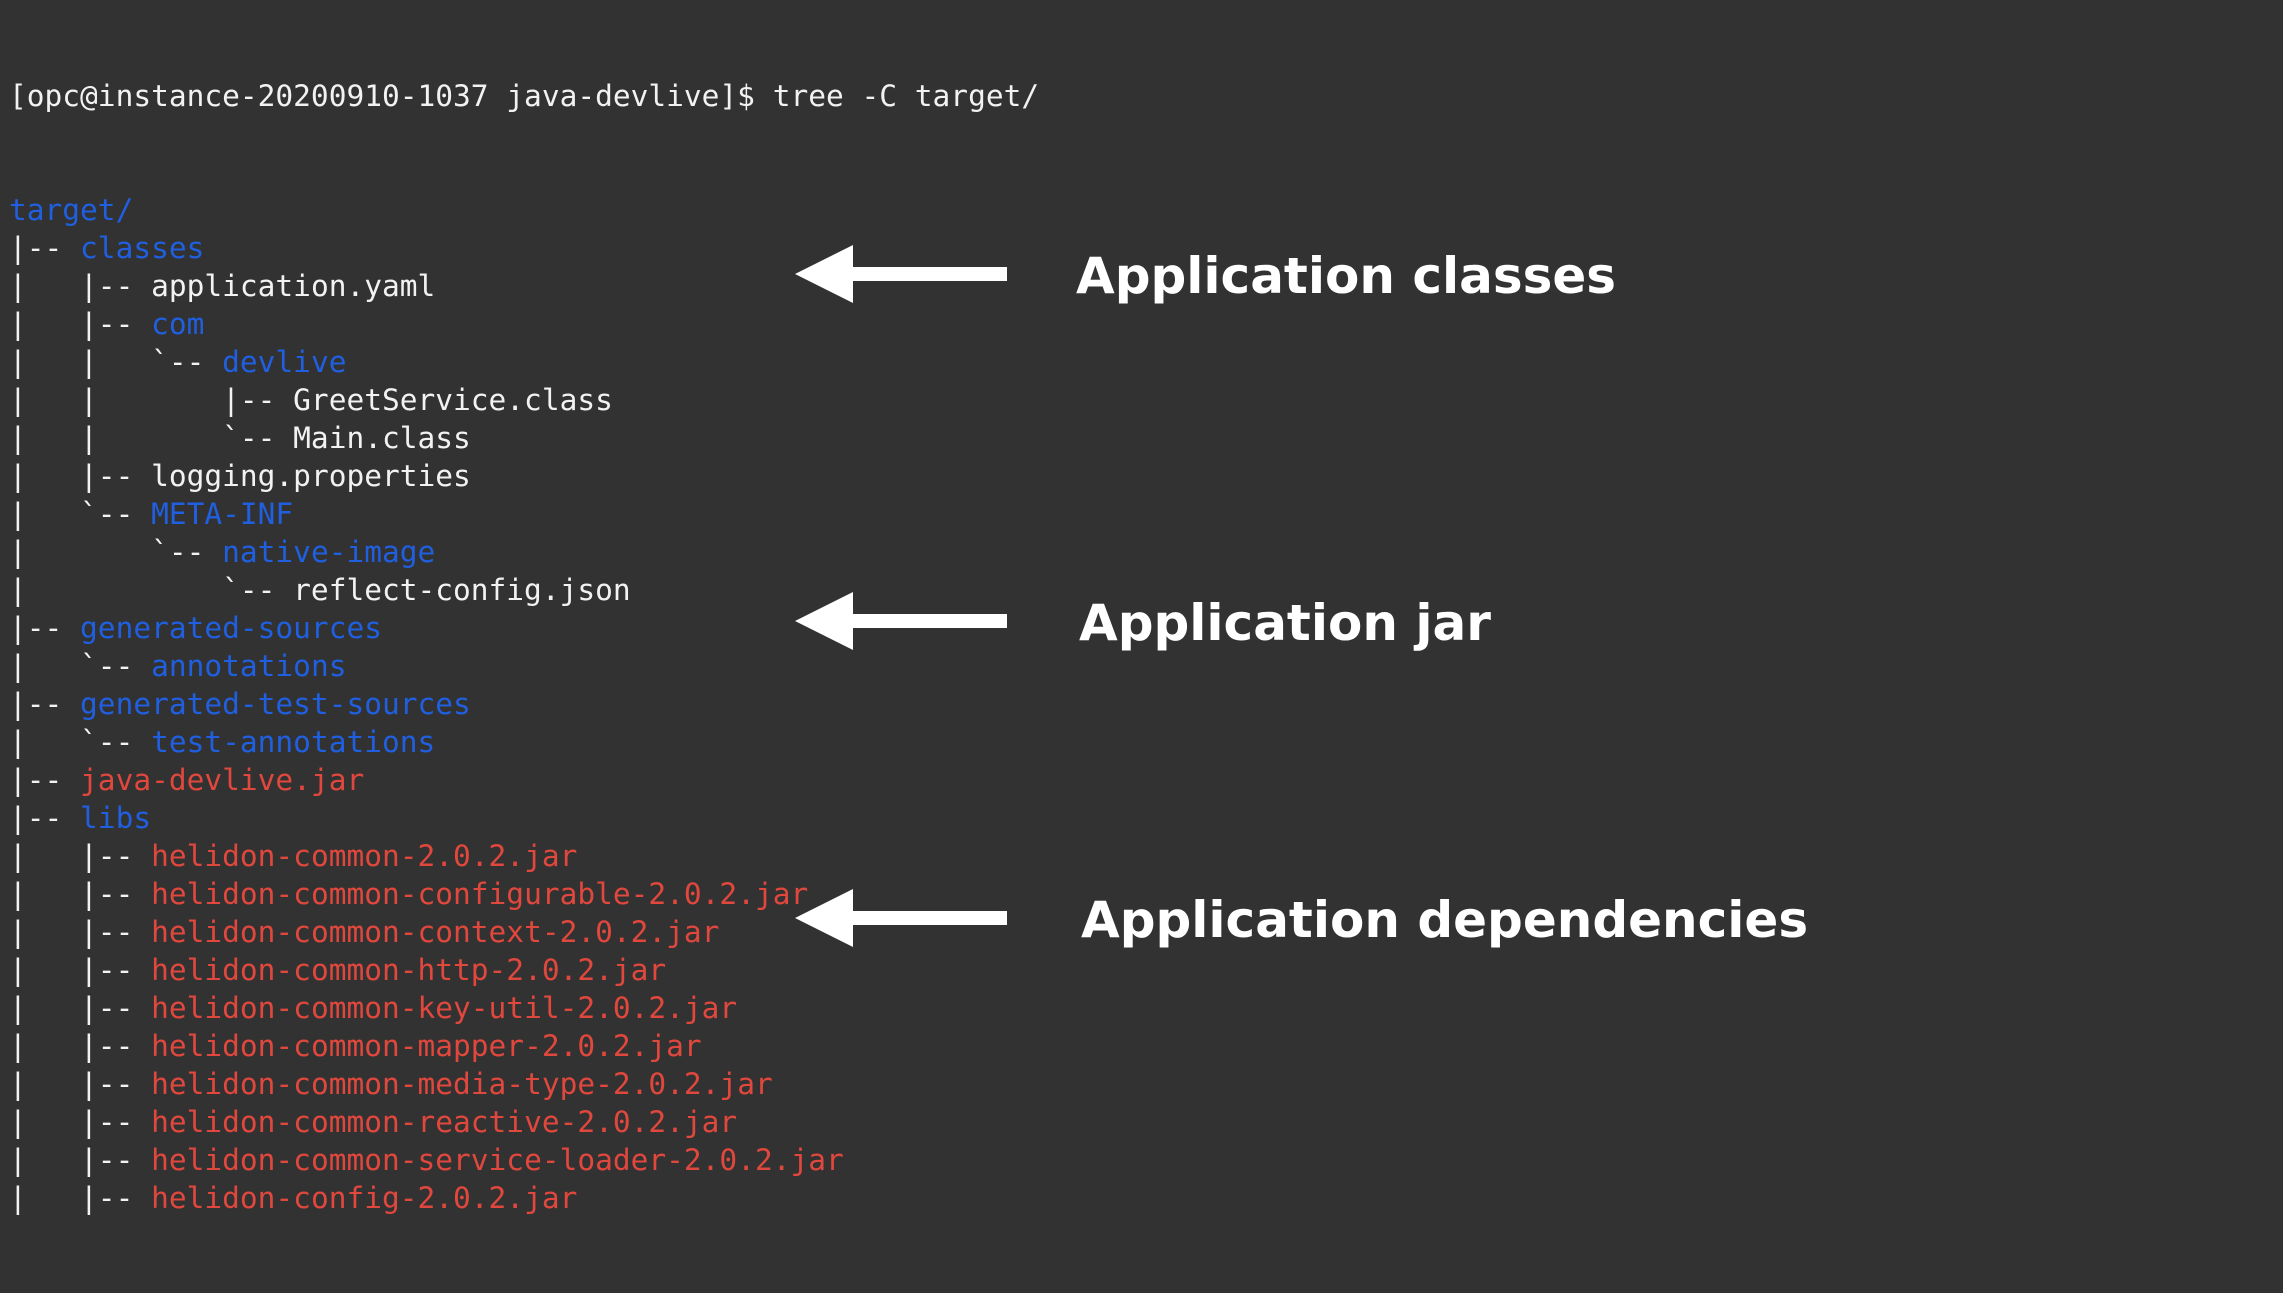 The width and height of the screenshot is (2283, 1293). I want to click on directory-name: META-INF, so click(222, 514).